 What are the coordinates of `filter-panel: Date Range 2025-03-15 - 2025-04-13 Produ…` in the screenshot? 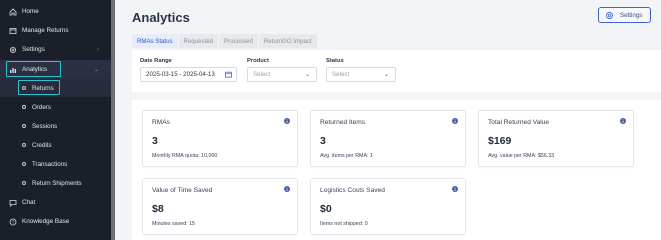 It's located at (396, 71).